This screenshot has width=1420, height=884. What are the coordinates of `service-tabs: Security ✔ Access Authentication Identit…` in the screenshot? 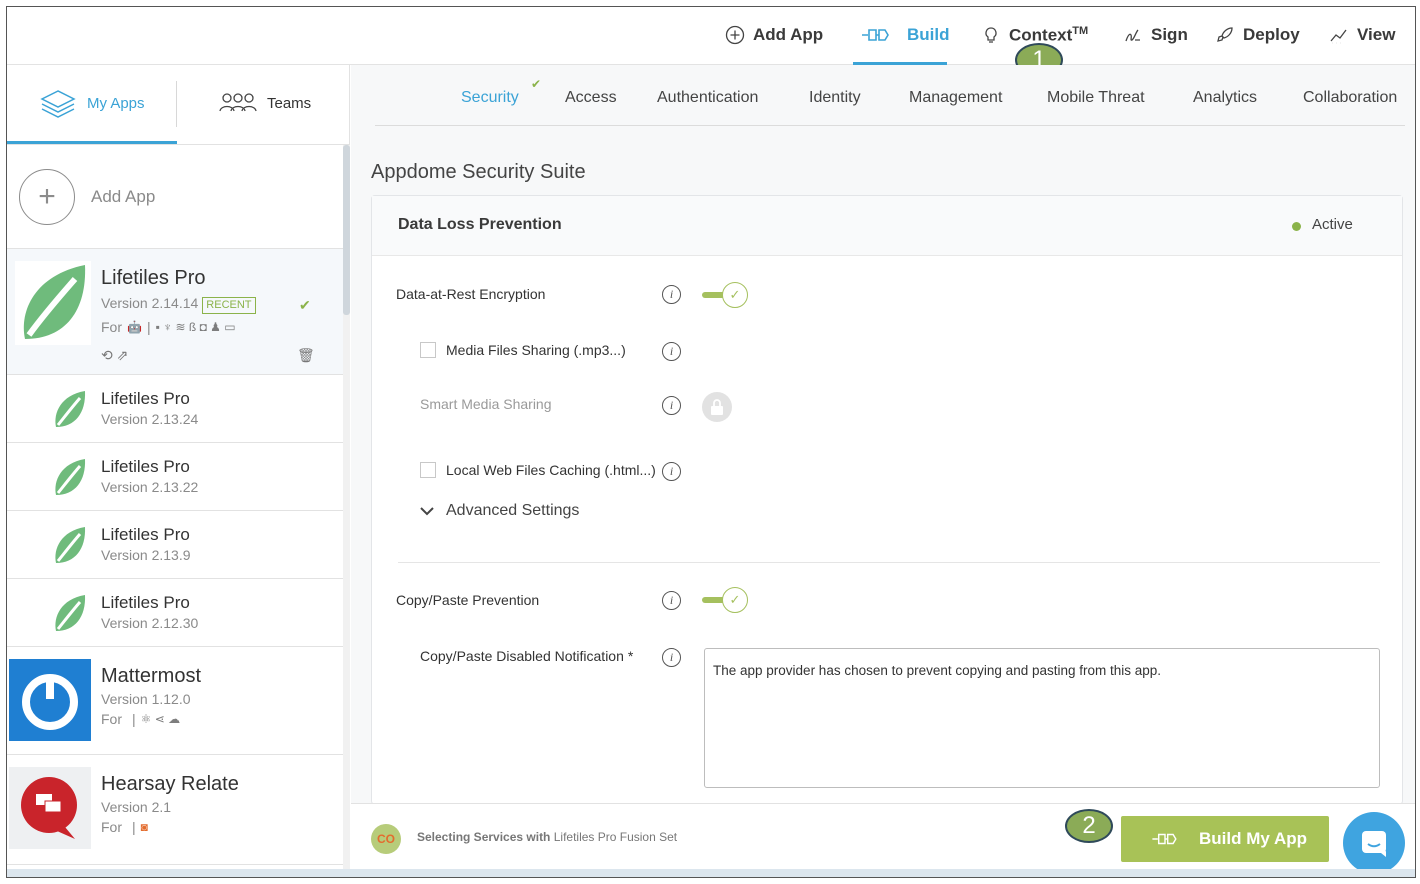 It's located at (883, 96).